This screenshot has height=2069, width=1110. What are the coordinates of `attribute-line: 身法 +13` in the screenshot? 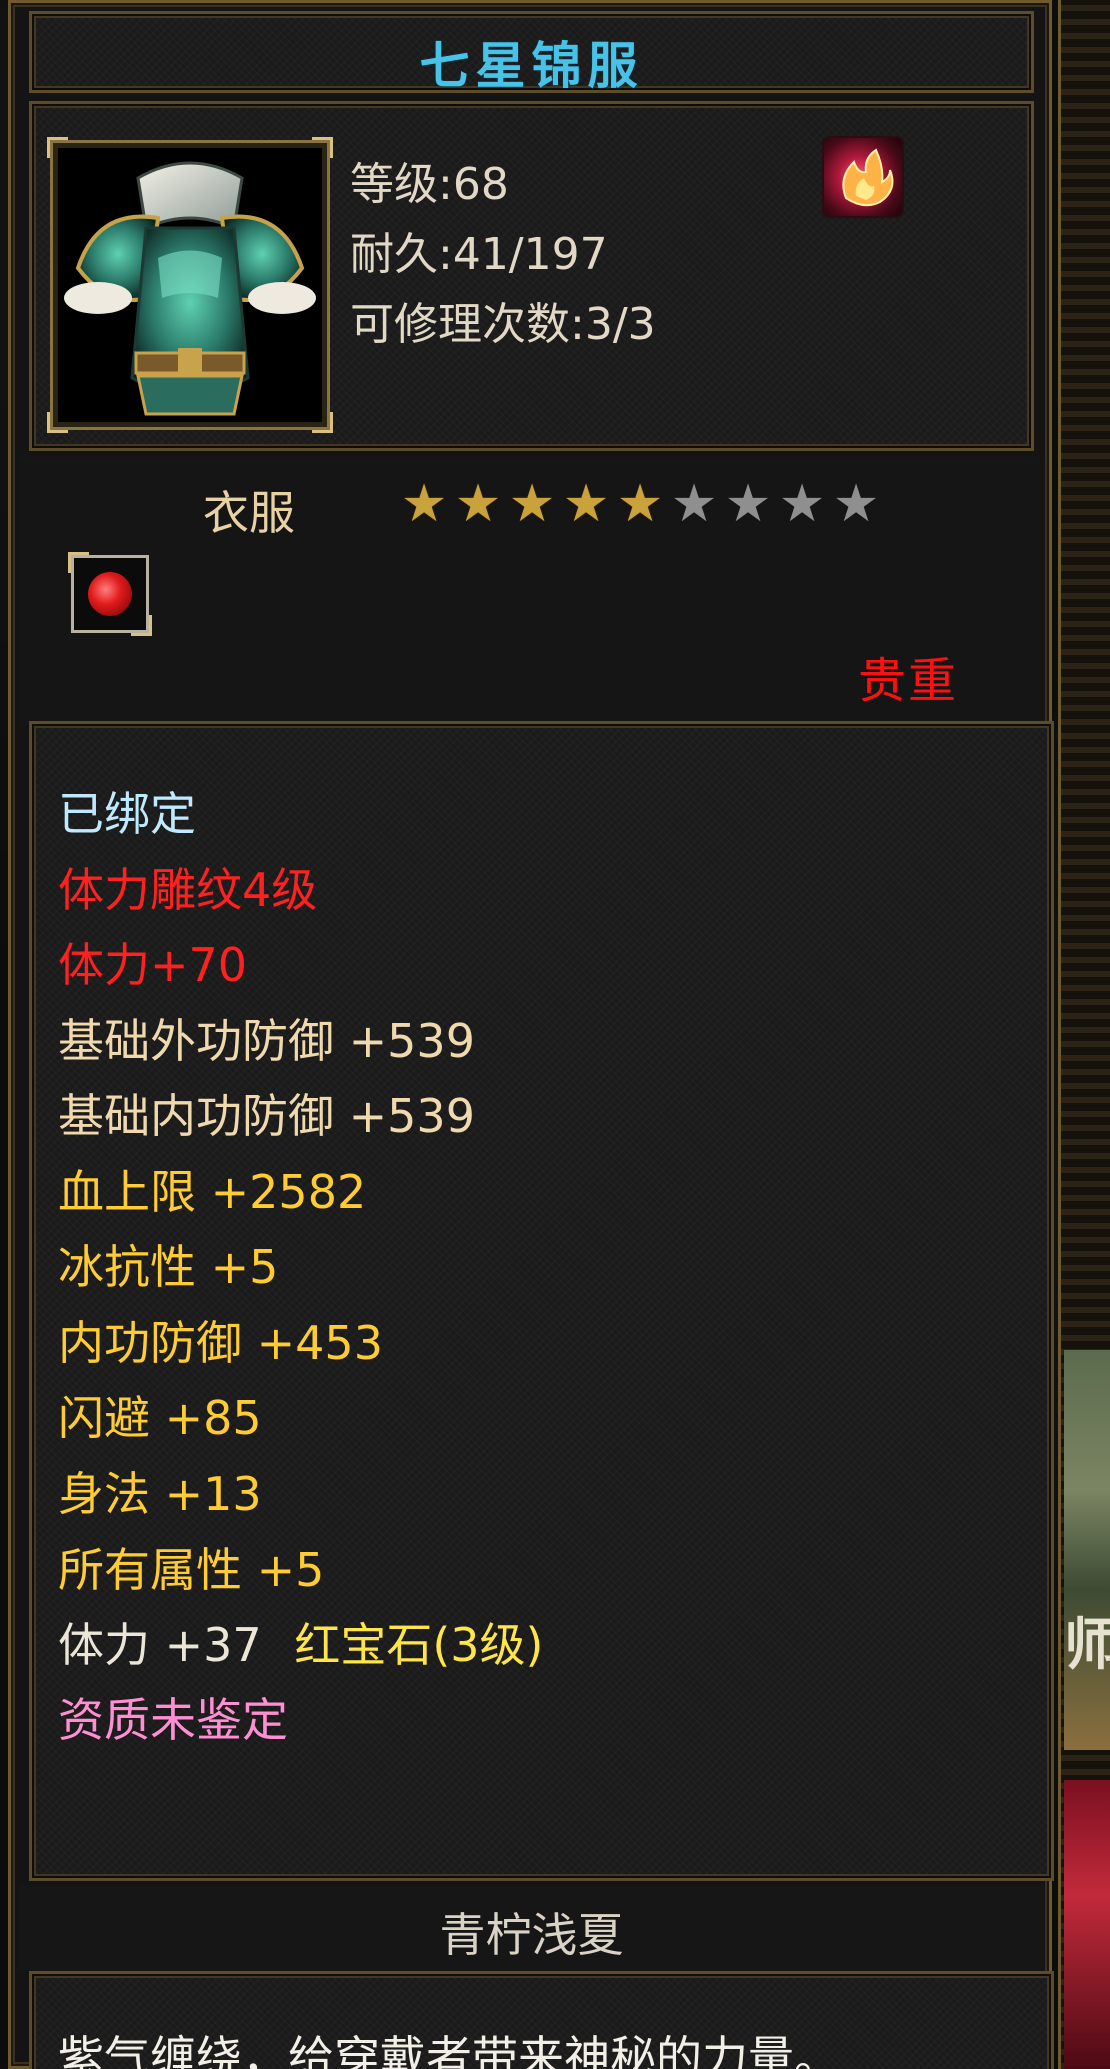 It's located at (160, 1494).